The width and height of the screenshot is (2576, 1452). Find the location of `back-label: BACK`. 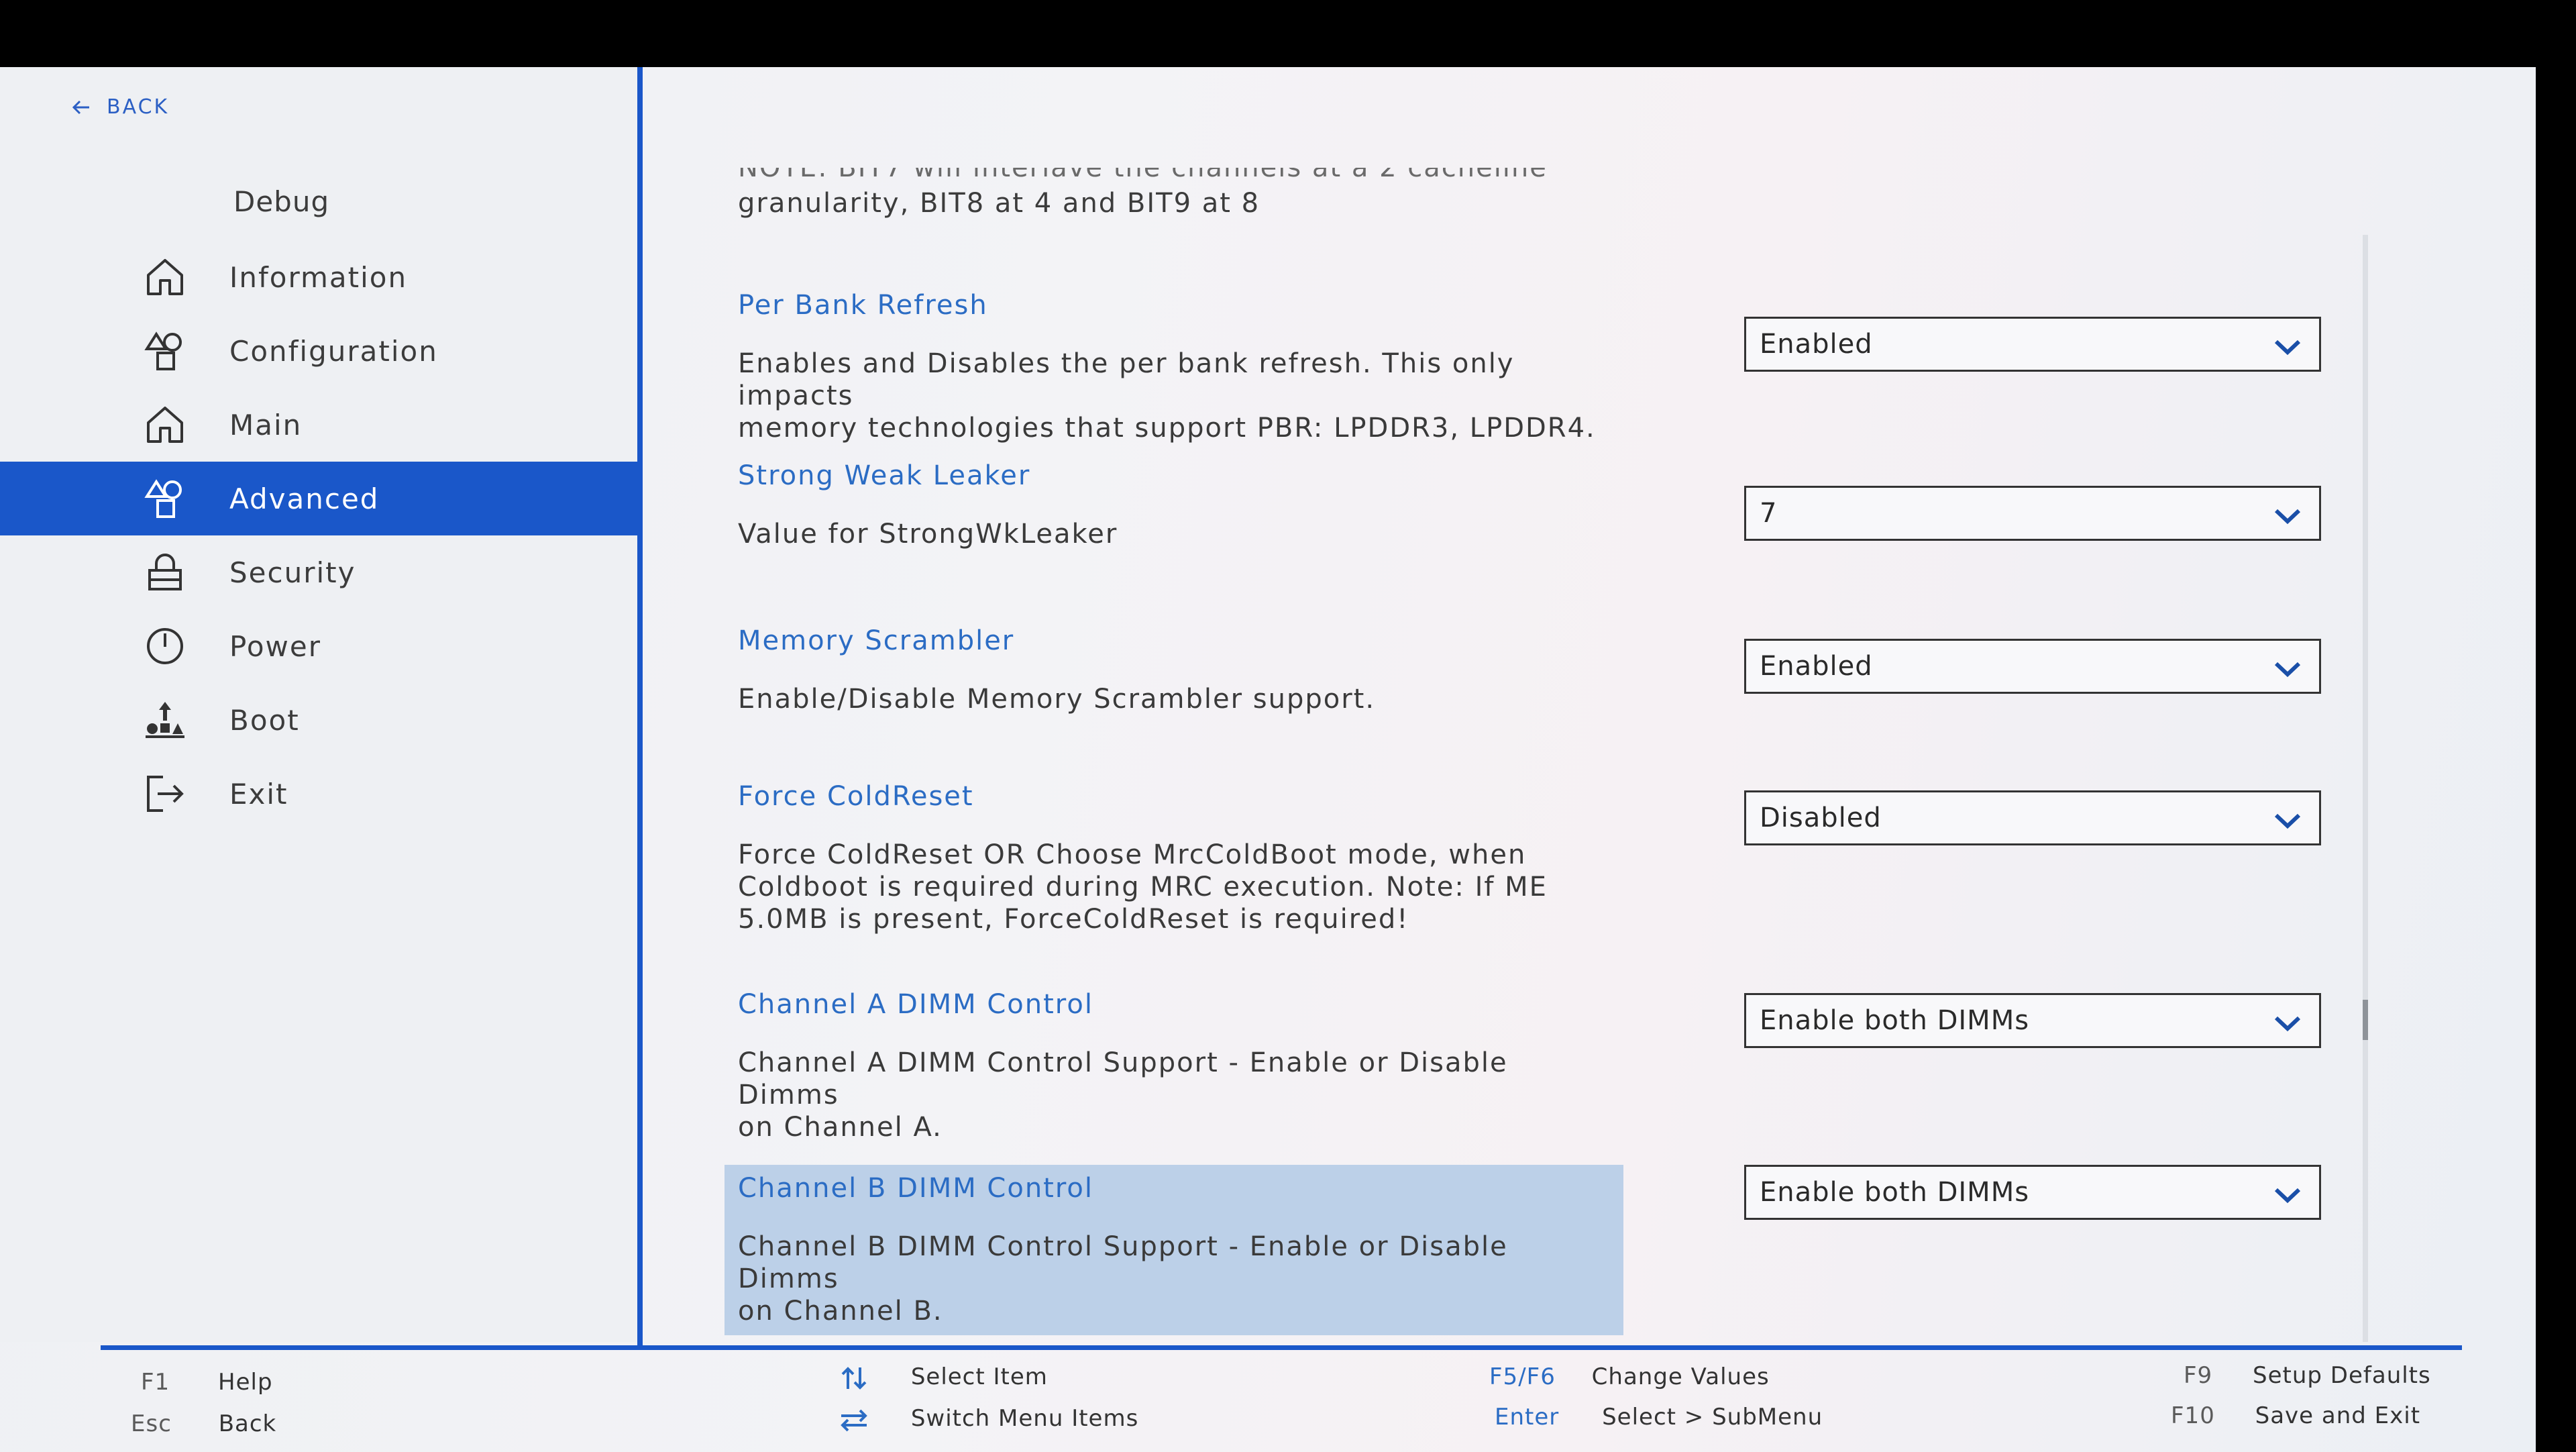

back-label: BACK is located at coordinates (138, 107).